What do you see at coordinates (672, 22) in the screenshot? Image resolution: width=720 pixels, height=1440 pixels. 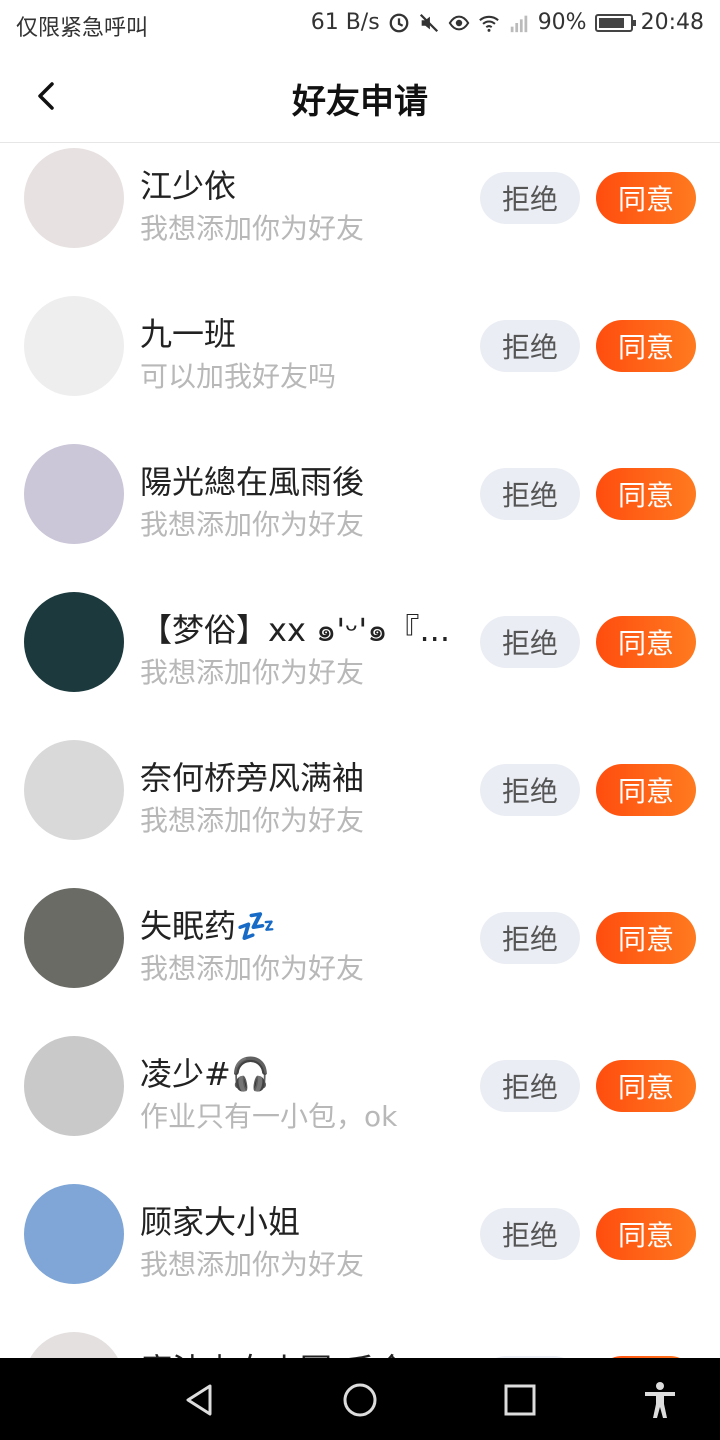 I see `clock: 20:48` at bounding box center [672, 22].